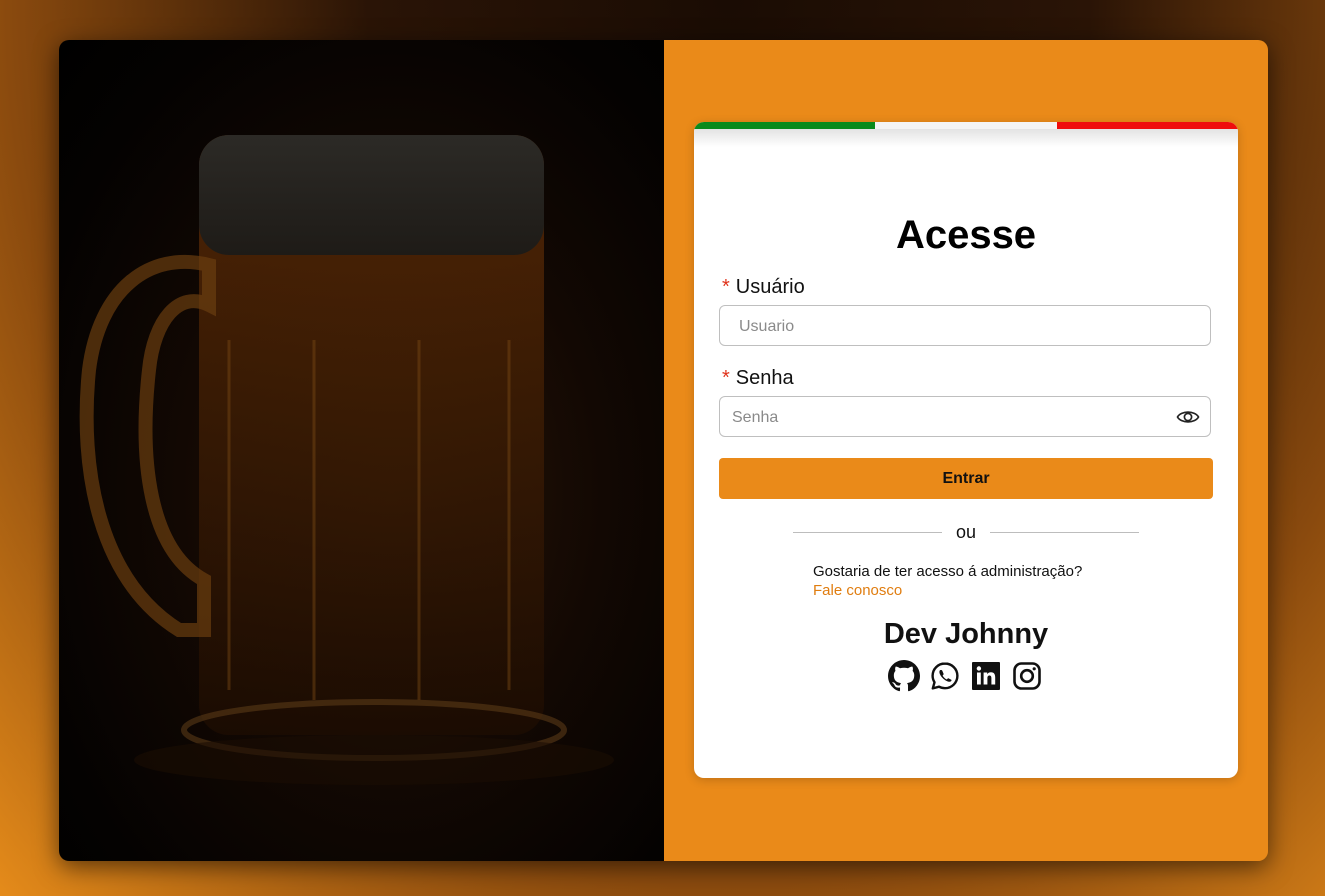 The image size is (1325, 896). I want to click on flag-red-stripe, so click(1147, 125).